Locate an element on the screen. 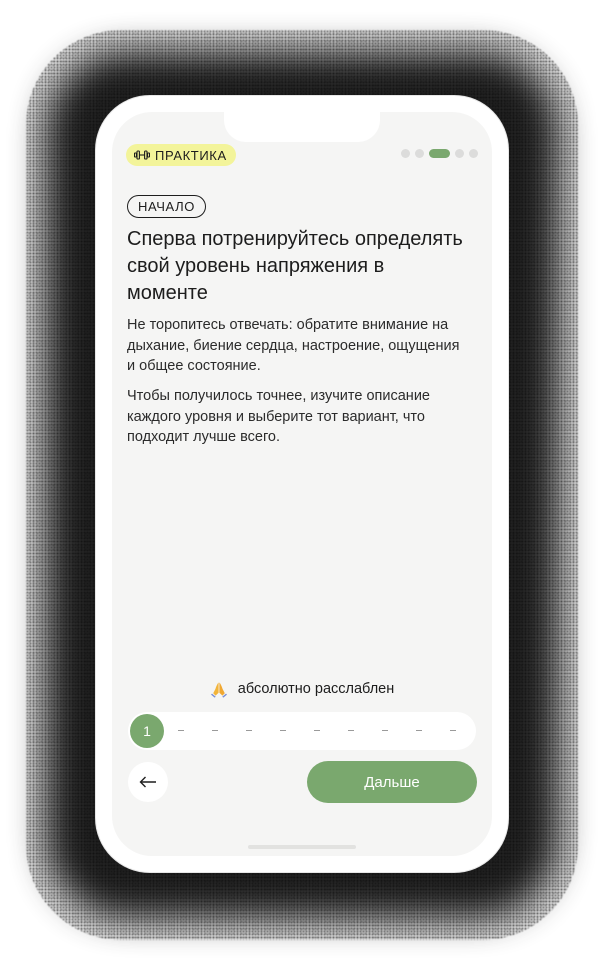 The height and width of the screenshot is (966, 601). practice-tag-label: ПРАКТИКА is located at coordinates (191, 155).